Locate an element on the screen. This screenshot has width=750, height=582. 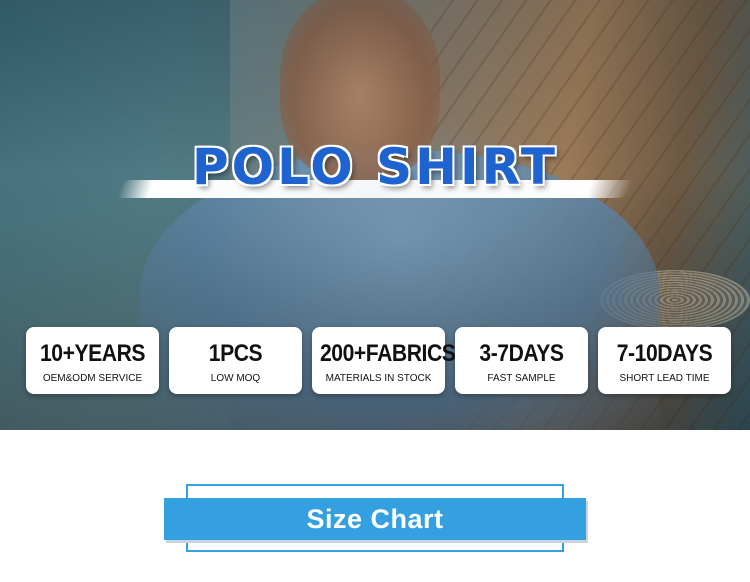
heading-band: Size Chart is located at coordinates (375, 519).